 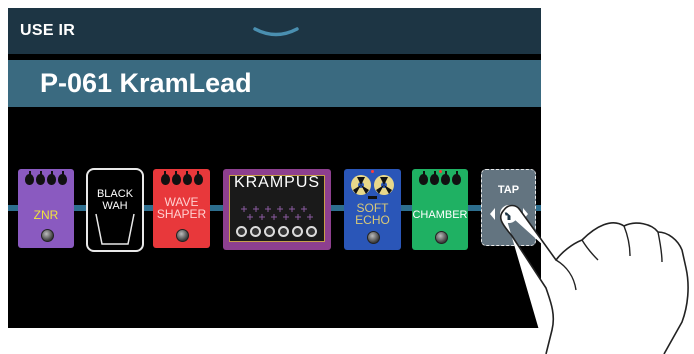 I want to click on crosshatch-pattern-icon, so click(x=277, y=213).